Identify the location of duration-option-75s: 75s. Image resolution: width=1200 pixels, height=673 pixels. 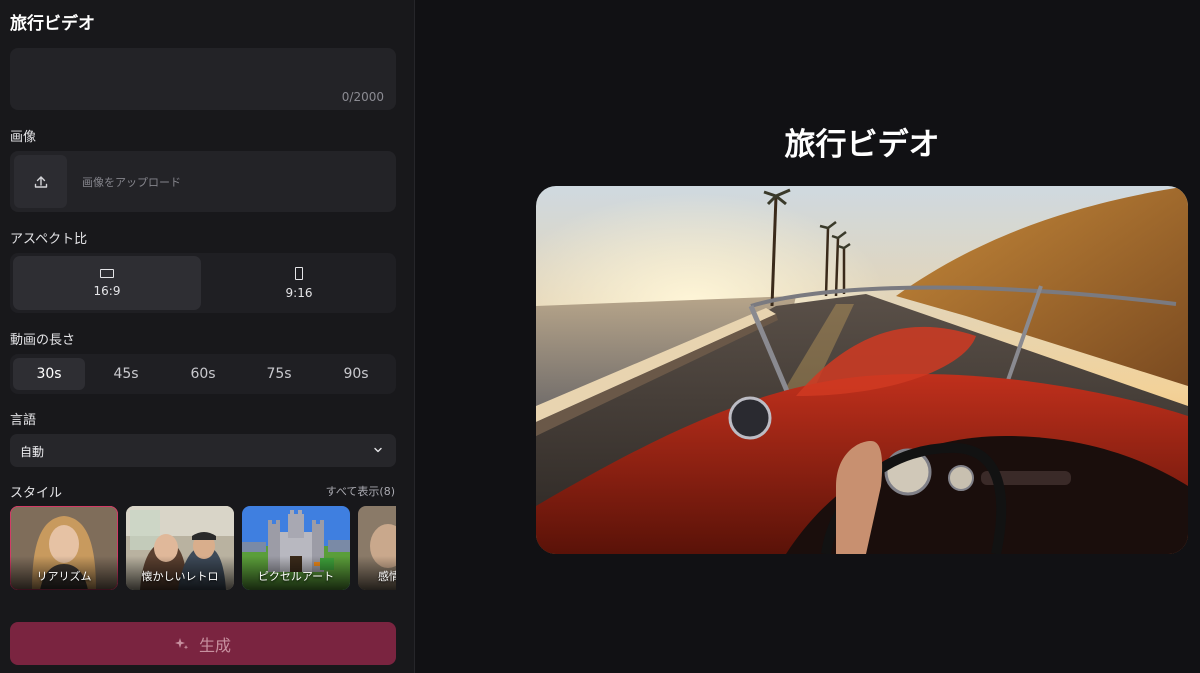
(279, 374).